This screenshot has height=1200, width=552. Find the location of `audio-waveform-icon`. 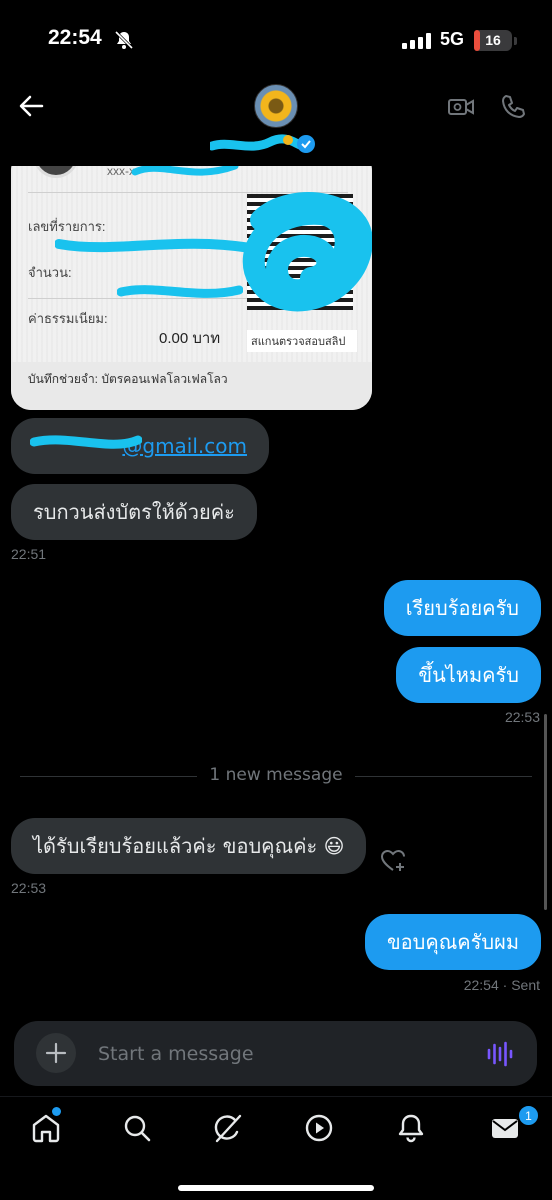

audio-waveform-icon is located at coordinates (500, 1054).